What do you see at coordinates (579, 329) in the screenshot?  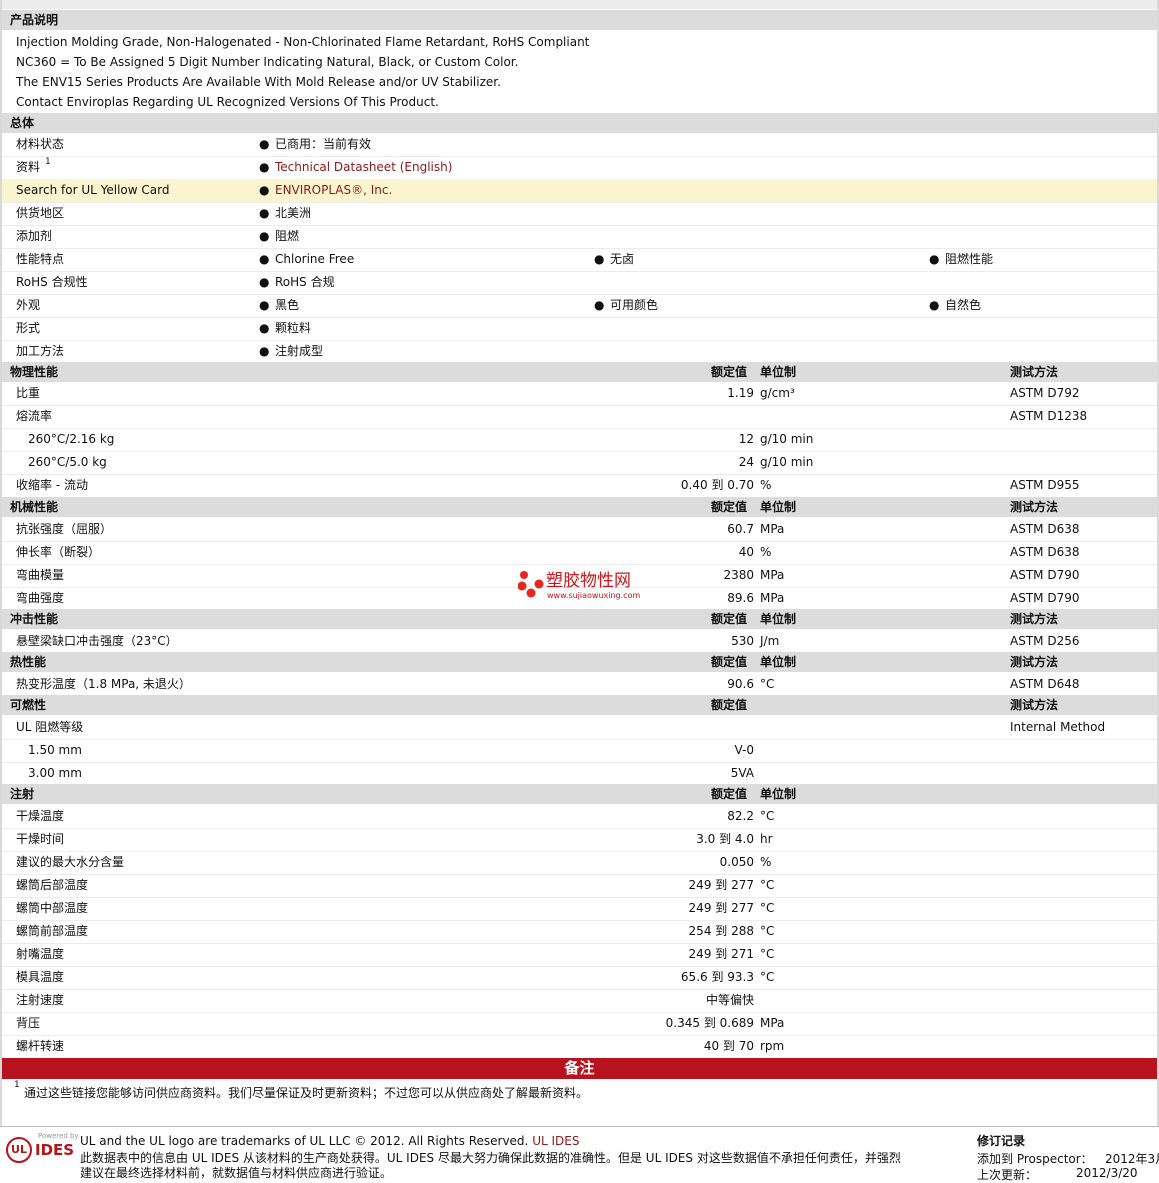 I see `row-form: 形式 ● 颗粒料` at bounding box center [579, 329].